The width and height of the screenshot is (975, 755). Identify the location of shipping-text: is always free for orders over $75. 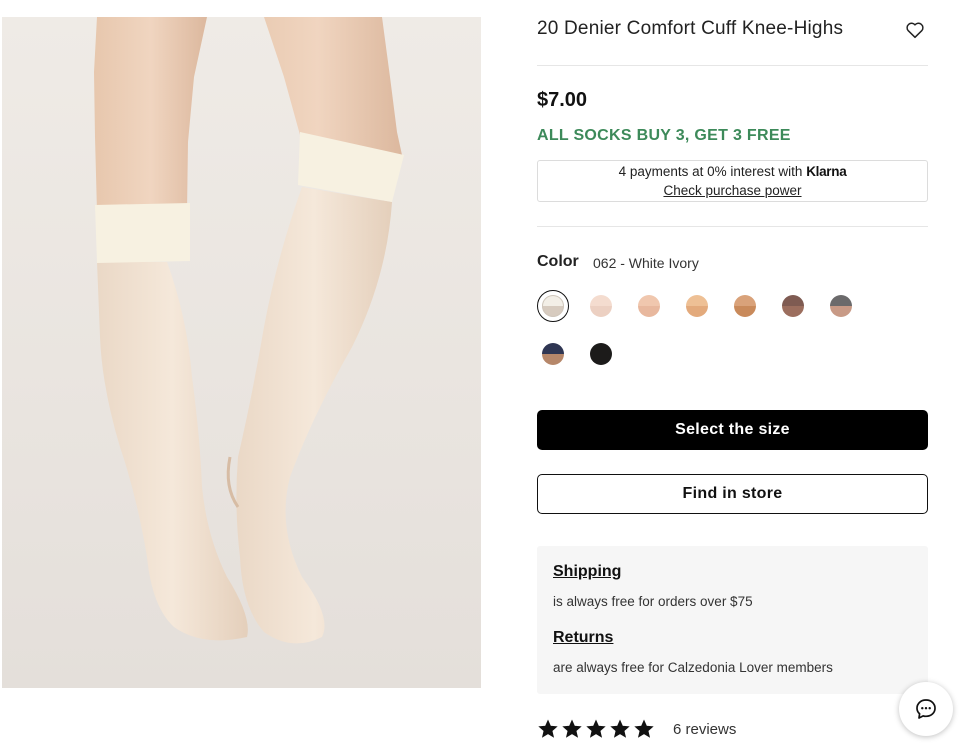
(653, 601).